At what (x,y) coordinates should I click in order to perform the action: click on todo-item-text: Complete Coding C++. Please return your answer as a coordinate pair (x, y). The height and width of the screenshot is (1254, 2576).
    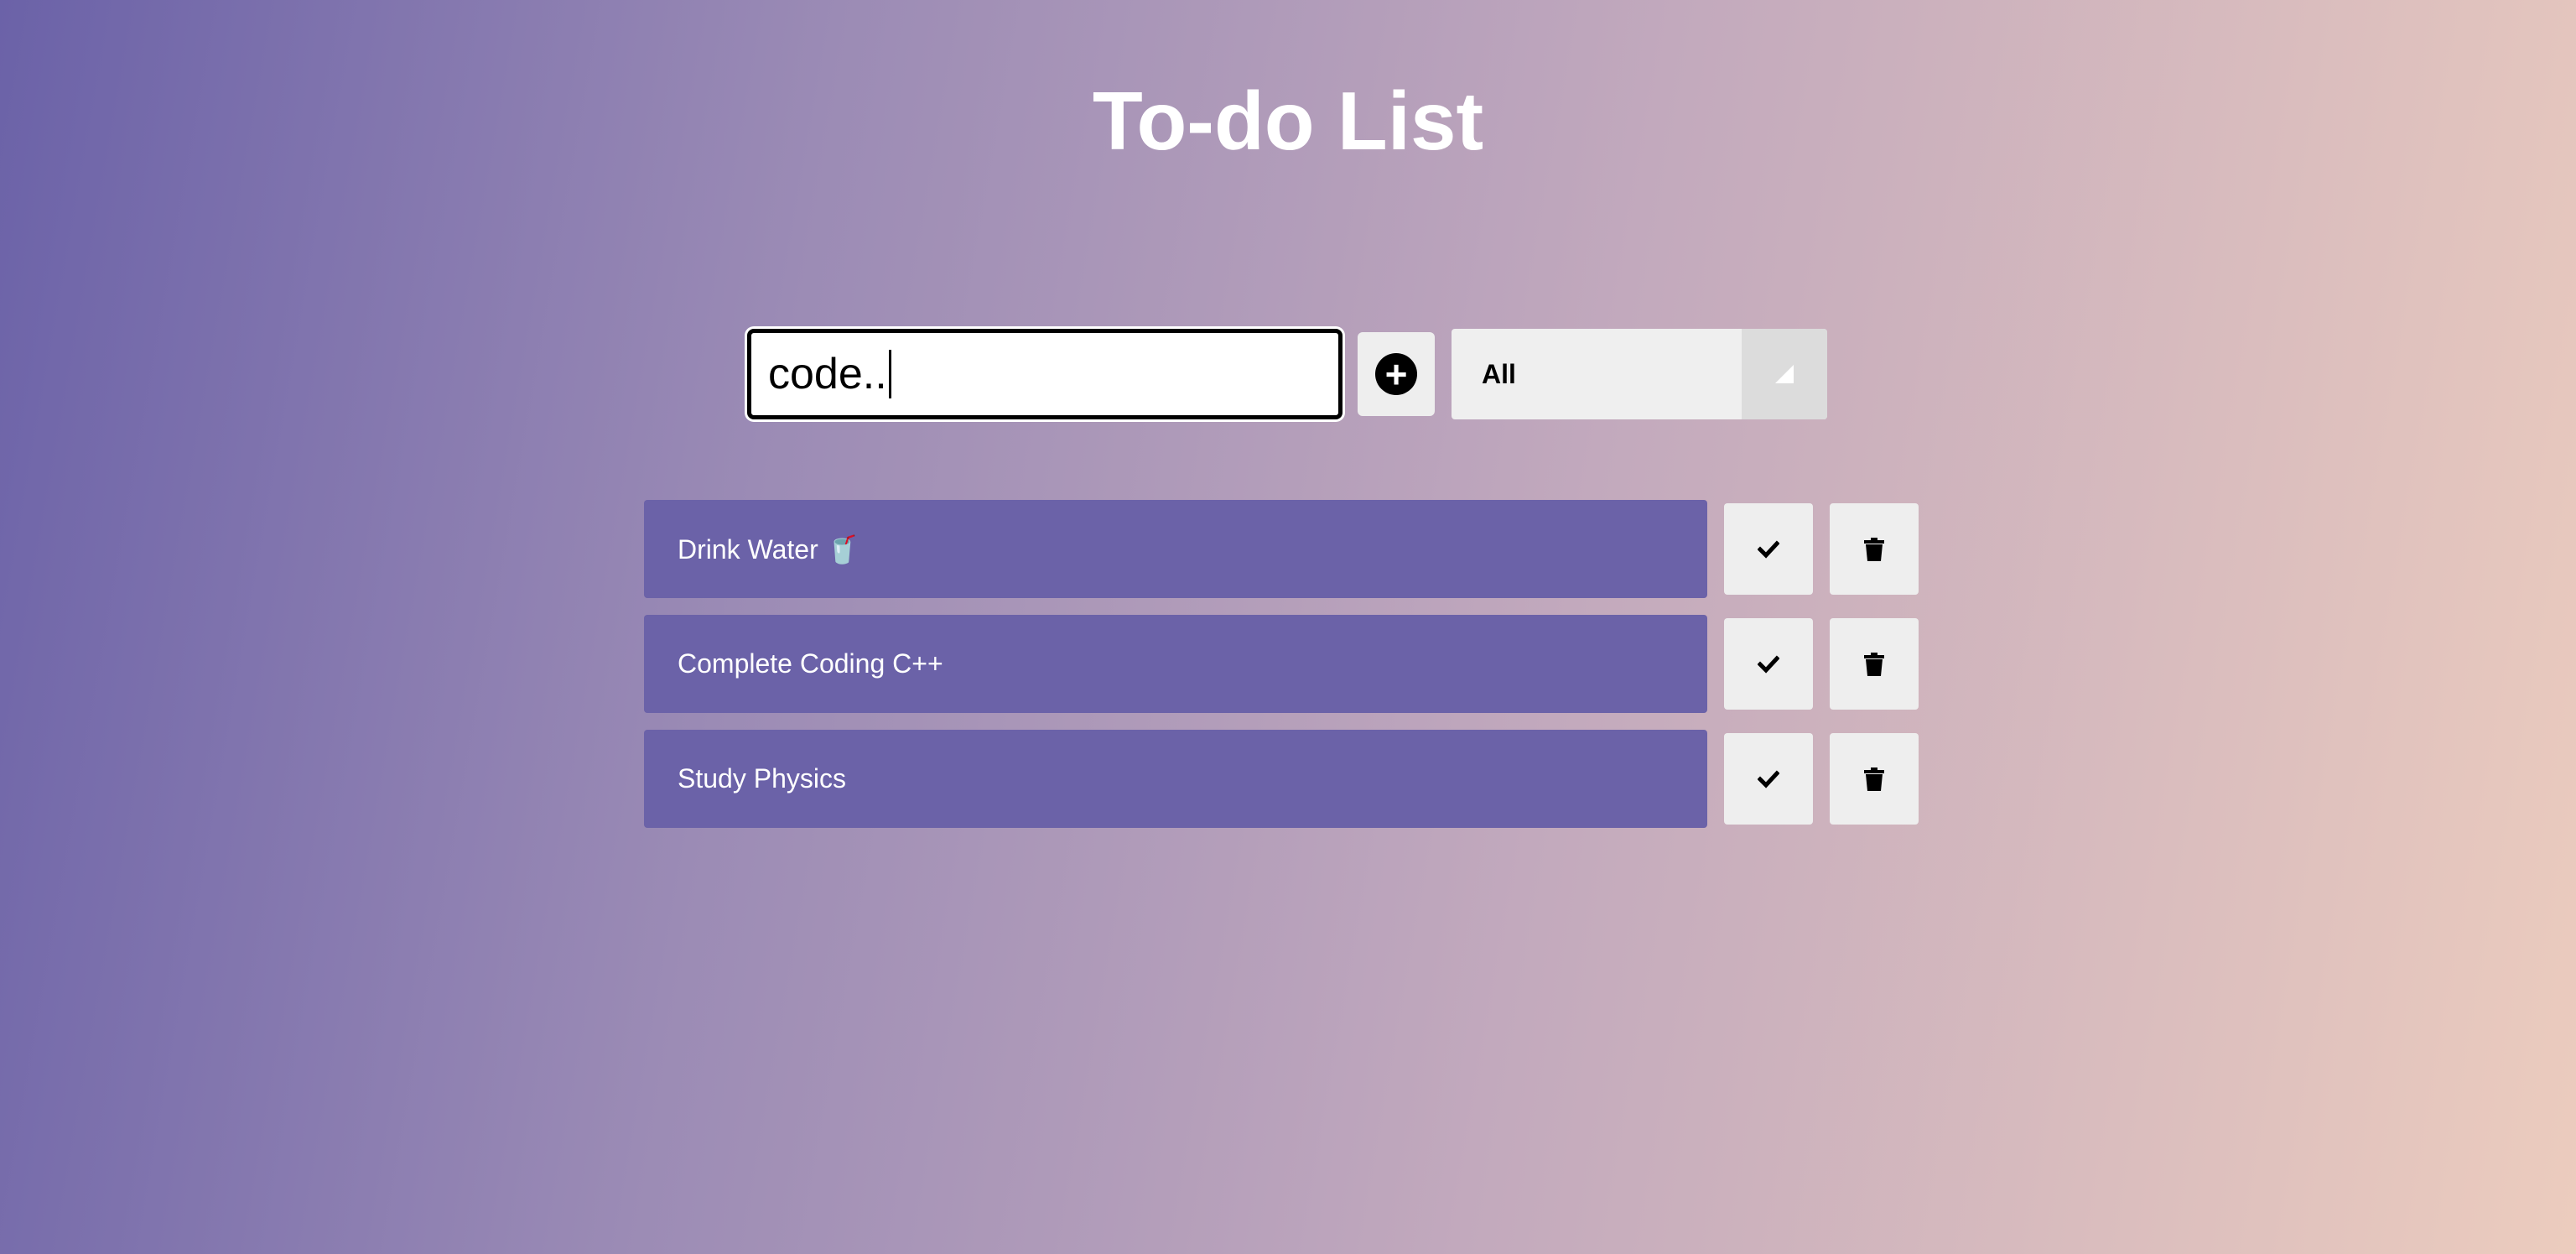
    Looking at the image, I should click on (1175, 664).